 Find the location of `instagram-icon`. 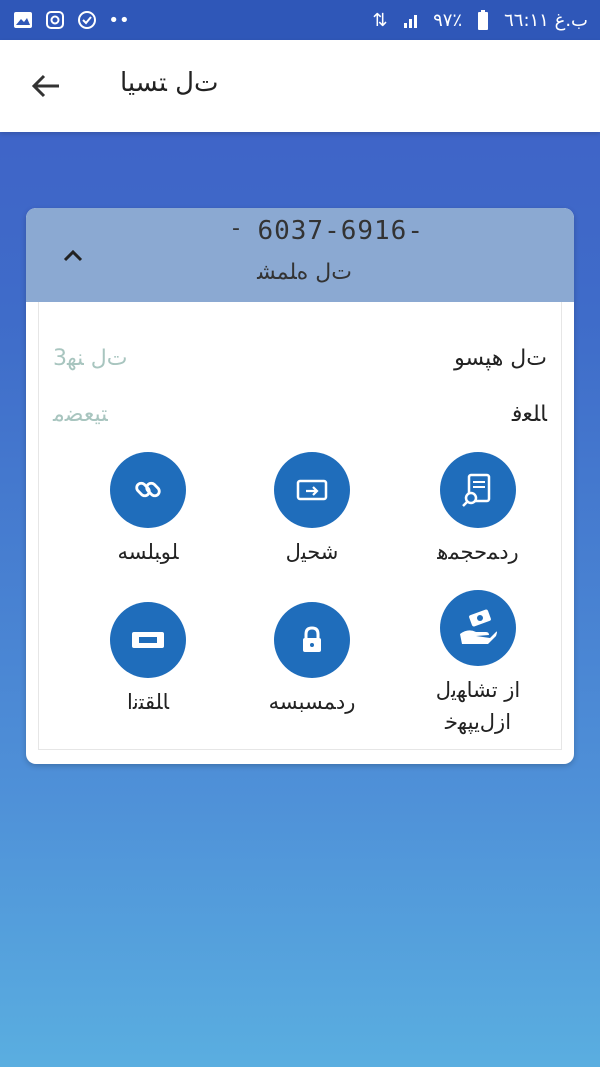

instagram-icon is located at coordinates (55, 20).